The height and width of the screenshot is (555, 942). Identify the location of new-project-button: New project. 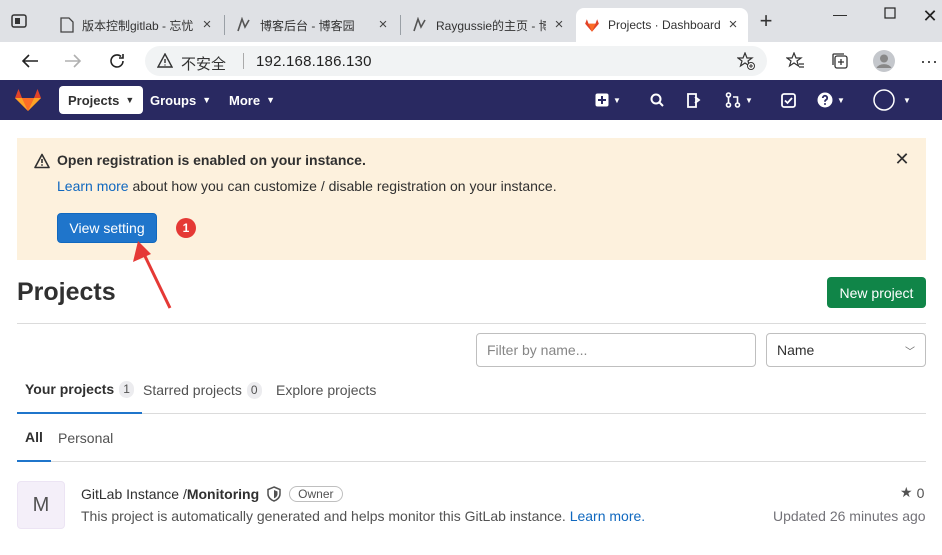
(876, 292).